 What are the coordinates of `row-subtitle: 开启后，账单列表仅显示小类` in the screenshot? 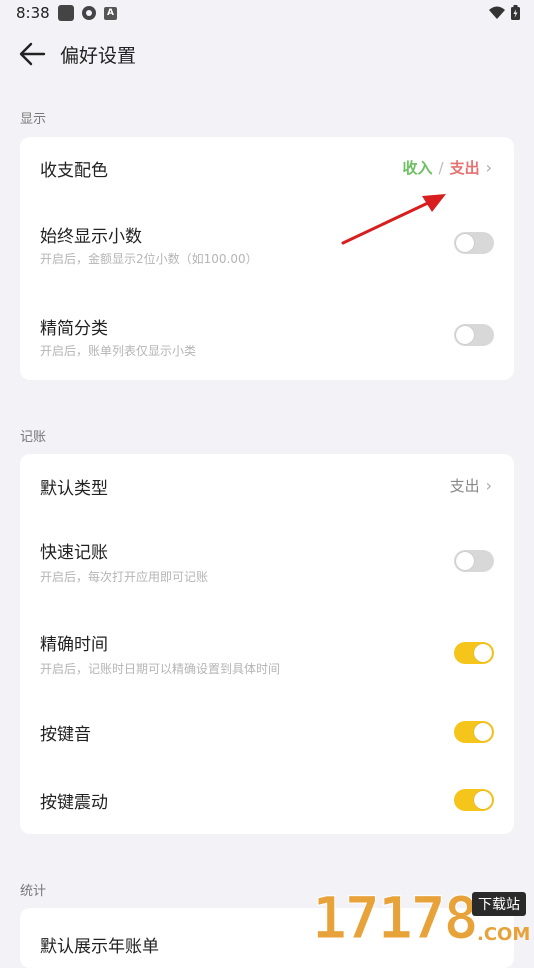 It's located at (118, 351).